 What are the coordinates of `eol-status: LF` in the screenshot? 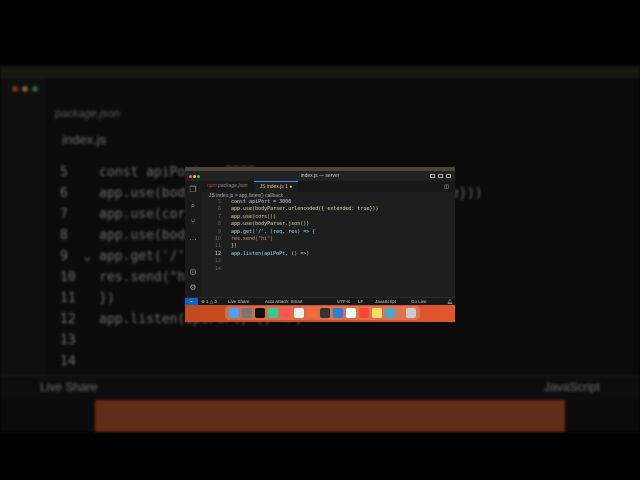 It's located at (360, 301).